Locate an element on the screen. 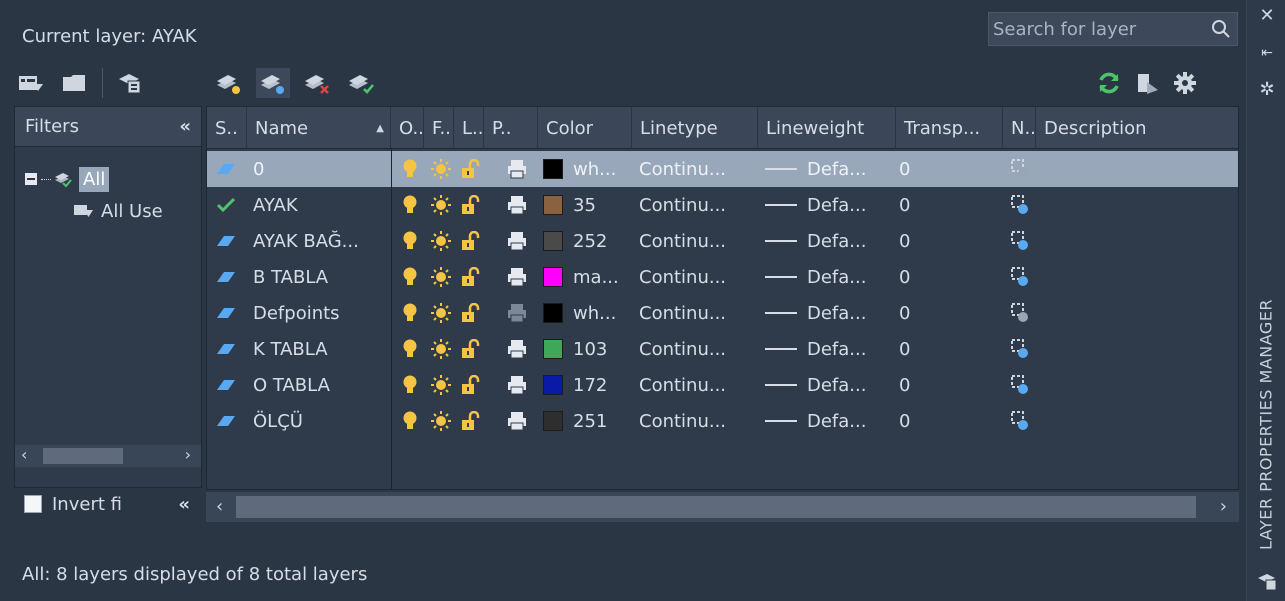 The height and width of the screenshot is (601, 1285). layer-row: ÖLÇÜ 251 Continu... Defa... 0 is located at coordinates (722, 421).